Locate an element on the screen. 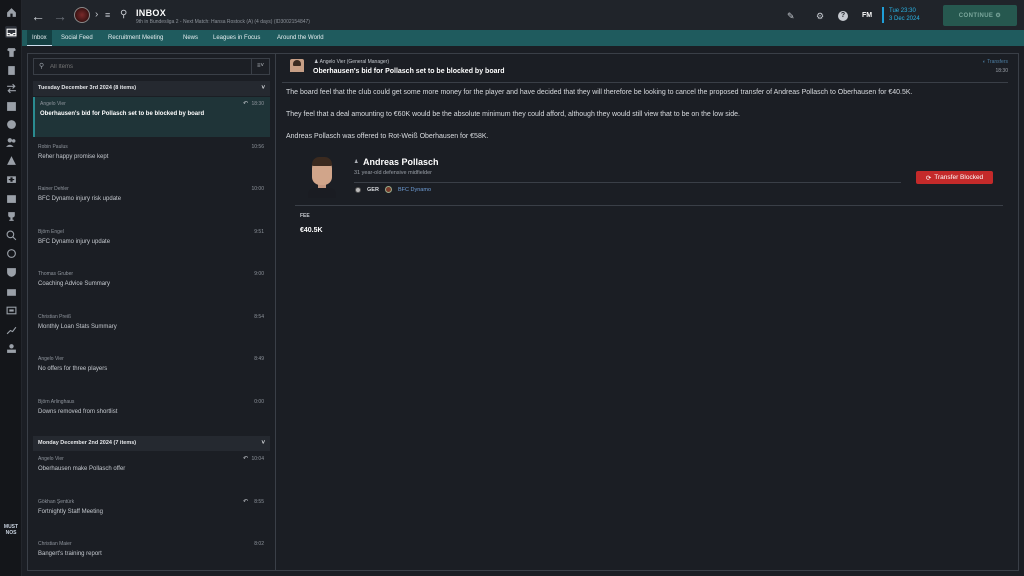 This screenshot has height=576, width=1024. settings-icon: ⚙ is located at coordinates (820, 16).